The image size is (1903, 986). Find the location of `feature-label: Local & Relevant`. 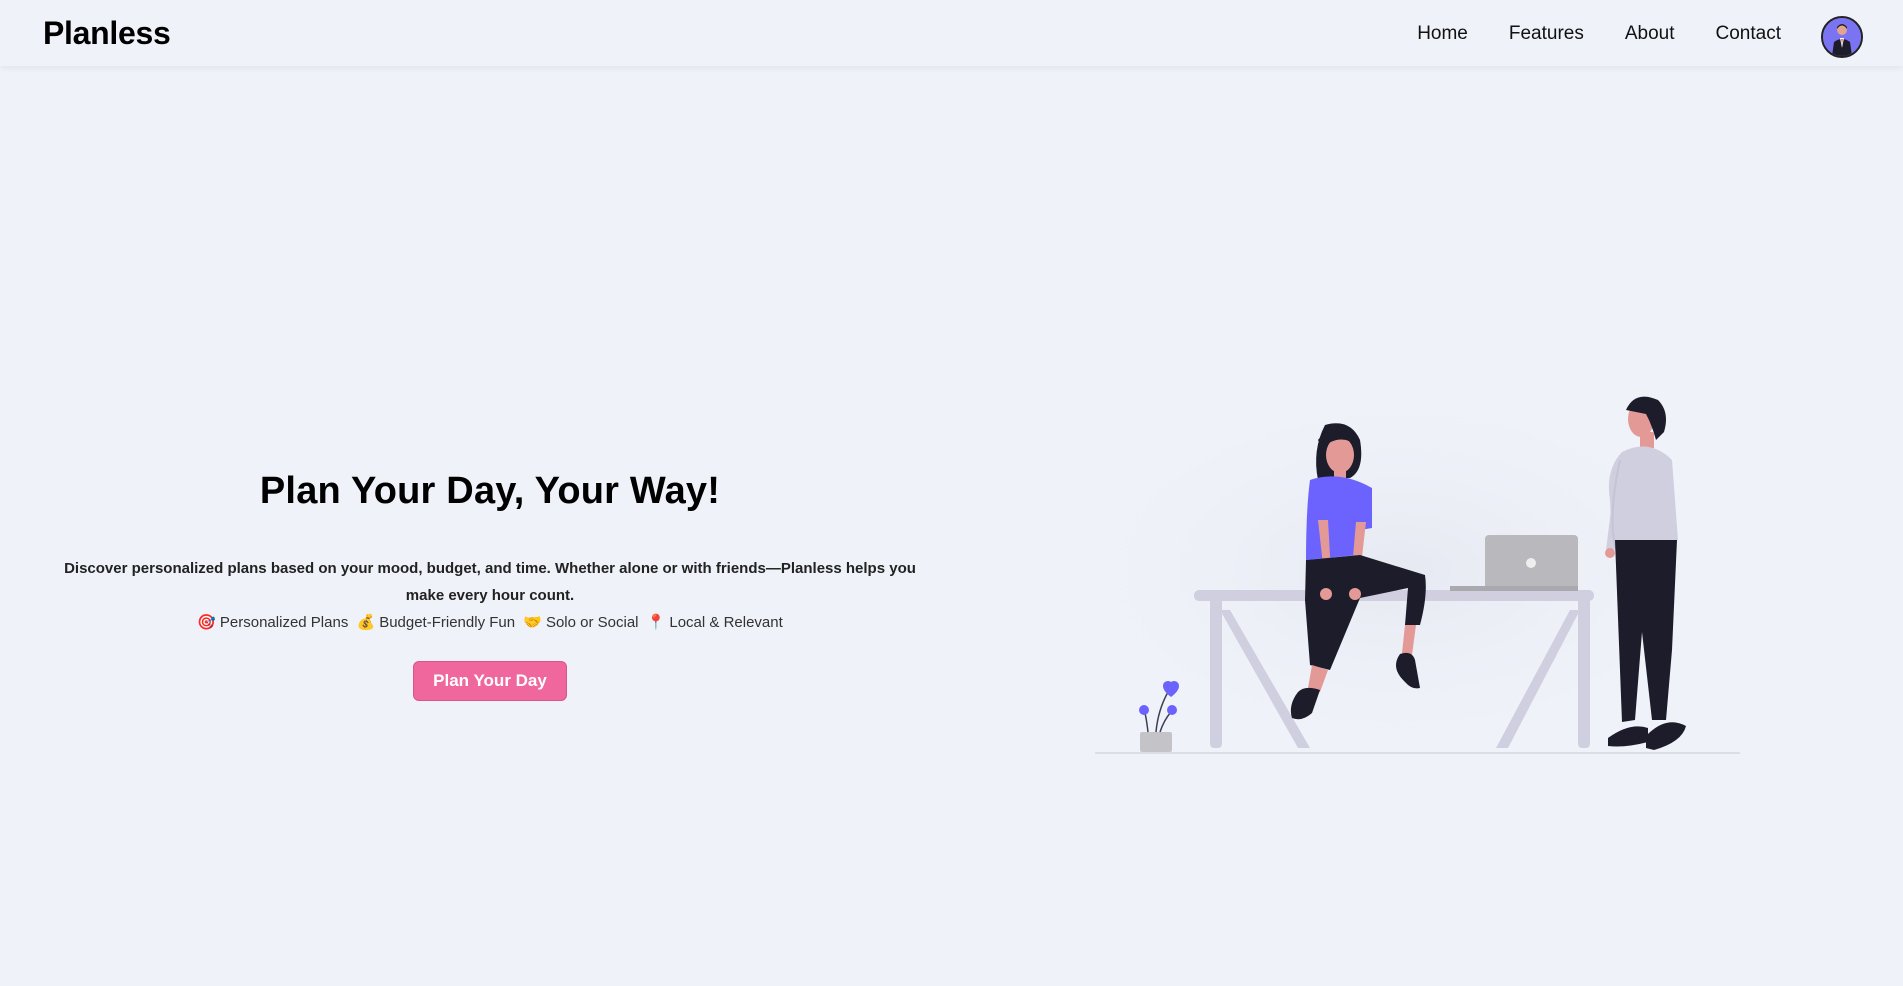

feature-label: Local & Relevant is located at coordinates (726, 622).